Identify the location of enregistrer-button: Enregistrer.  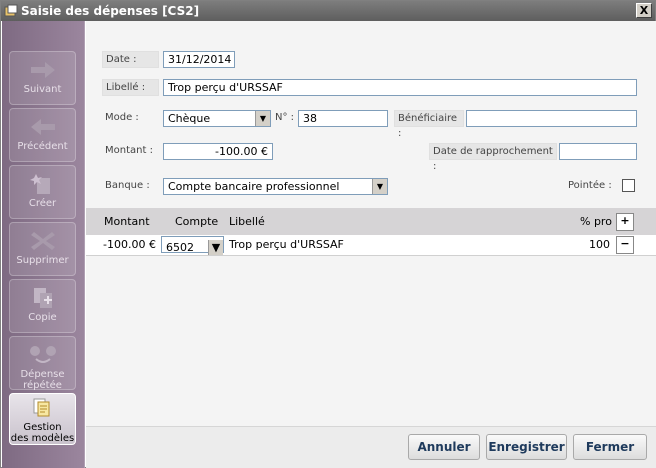
(526, 447).